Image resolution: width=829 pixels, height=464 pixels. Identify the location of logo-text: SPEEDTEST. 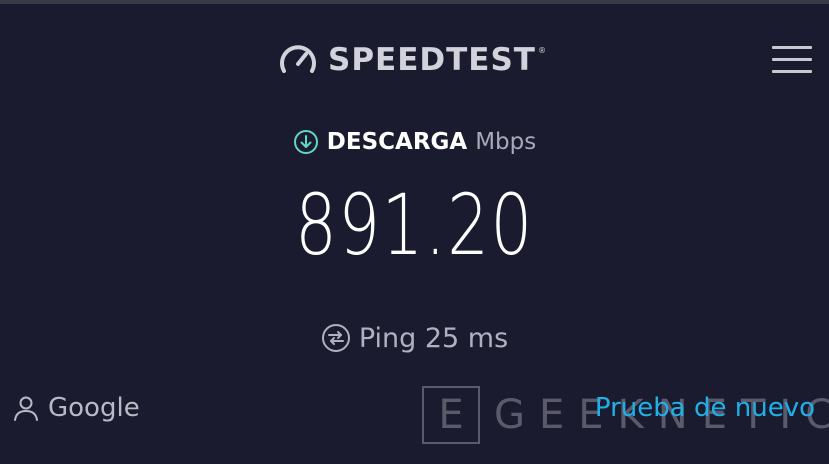
(432, 60).